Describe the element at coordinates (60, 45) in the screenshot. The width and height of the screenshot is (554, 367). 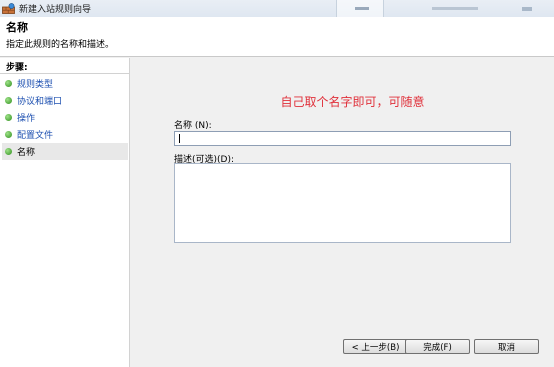
I see `page-subtitle: 指定此规则的名称和描述。` at that location.